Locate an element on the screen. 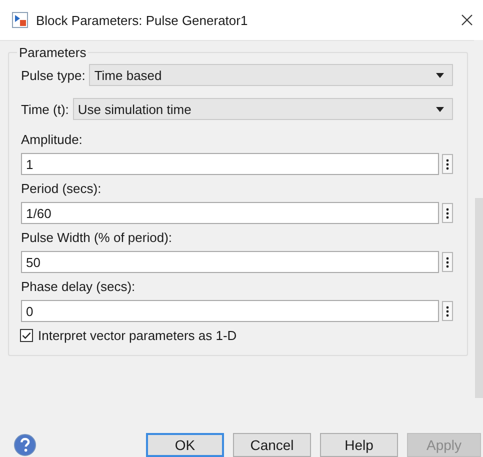  close-icon is located at coordinates (467, 20).